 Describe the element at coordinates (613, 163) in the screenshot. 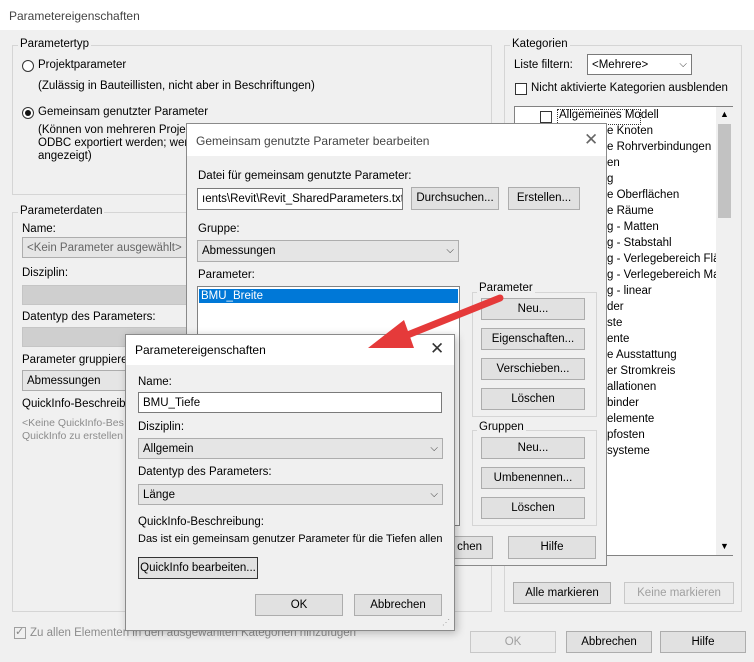

I see `category-item: en` at that location.